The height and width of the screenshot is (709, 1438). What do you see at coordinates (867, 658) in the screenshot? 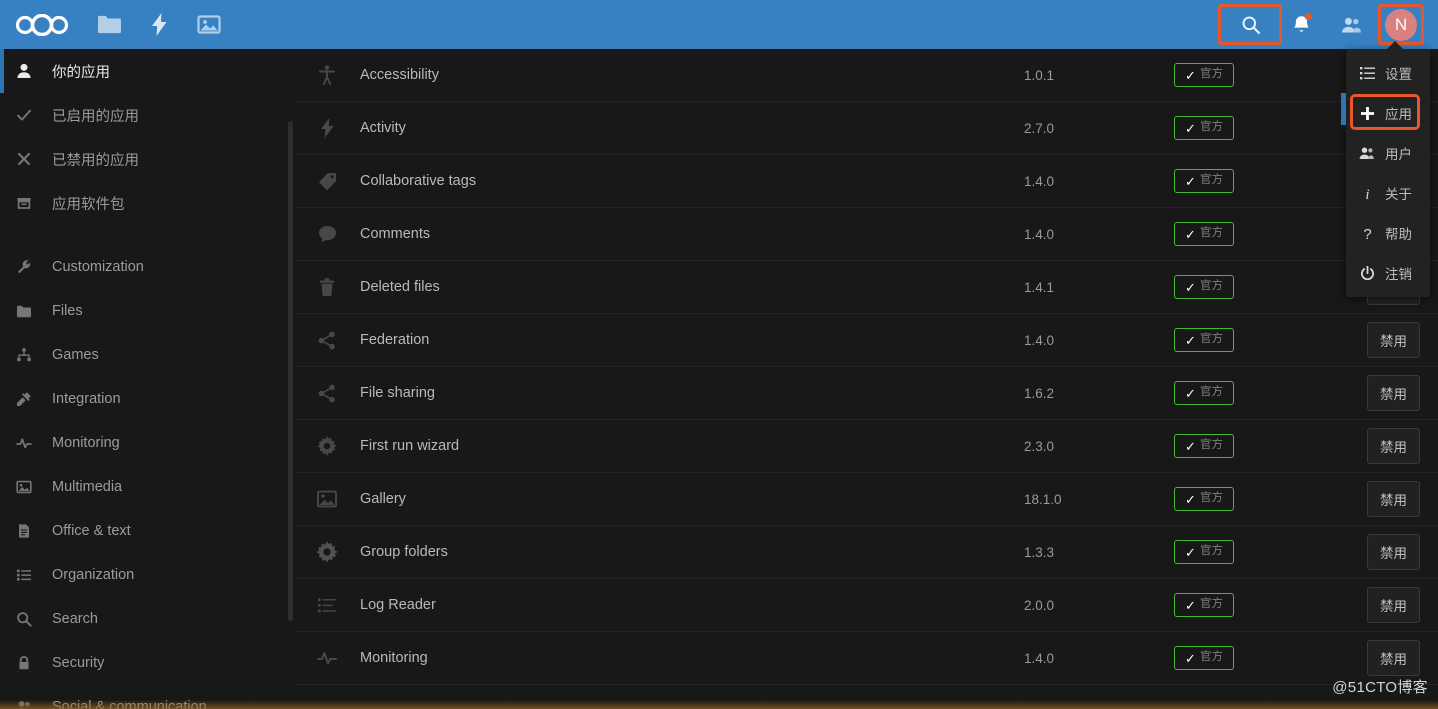
I see `table-row: Monitoring 1.4.0 ✓ 官方 禁用` at bounding box center [867, 658].